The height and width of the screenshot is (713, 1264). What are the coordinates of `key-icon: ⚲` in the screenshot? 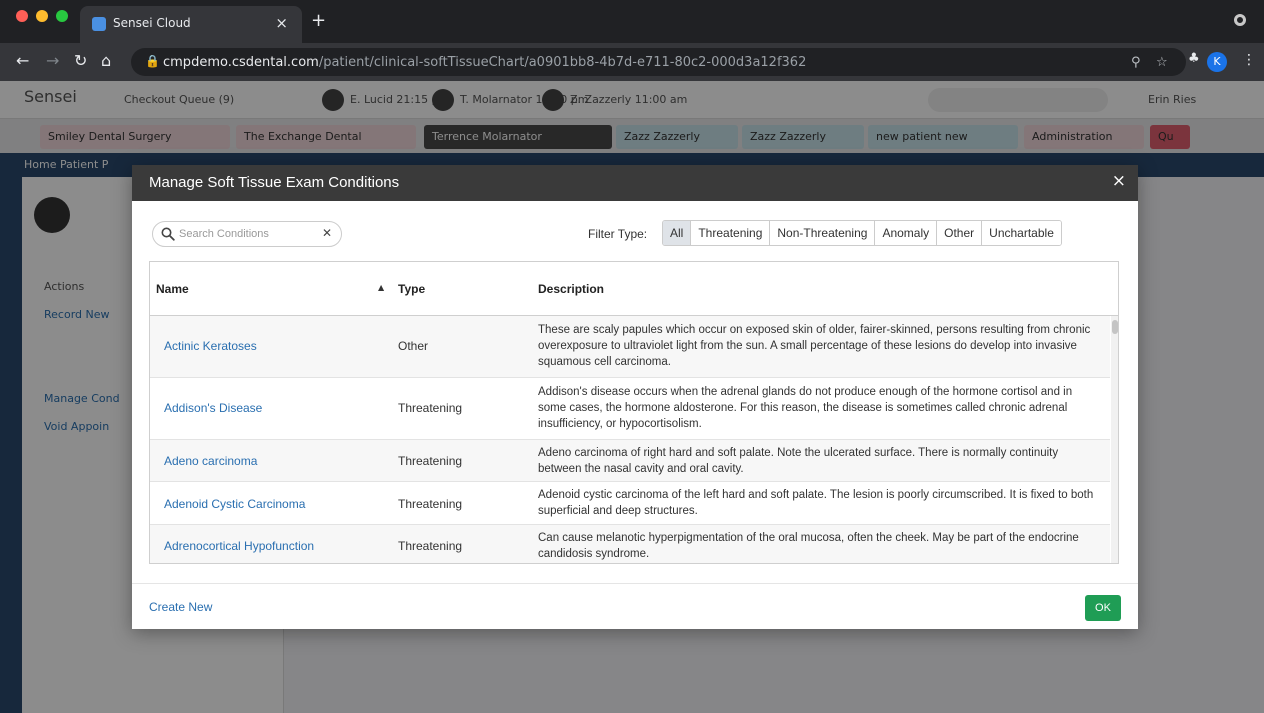 It's located at (1136, 62).